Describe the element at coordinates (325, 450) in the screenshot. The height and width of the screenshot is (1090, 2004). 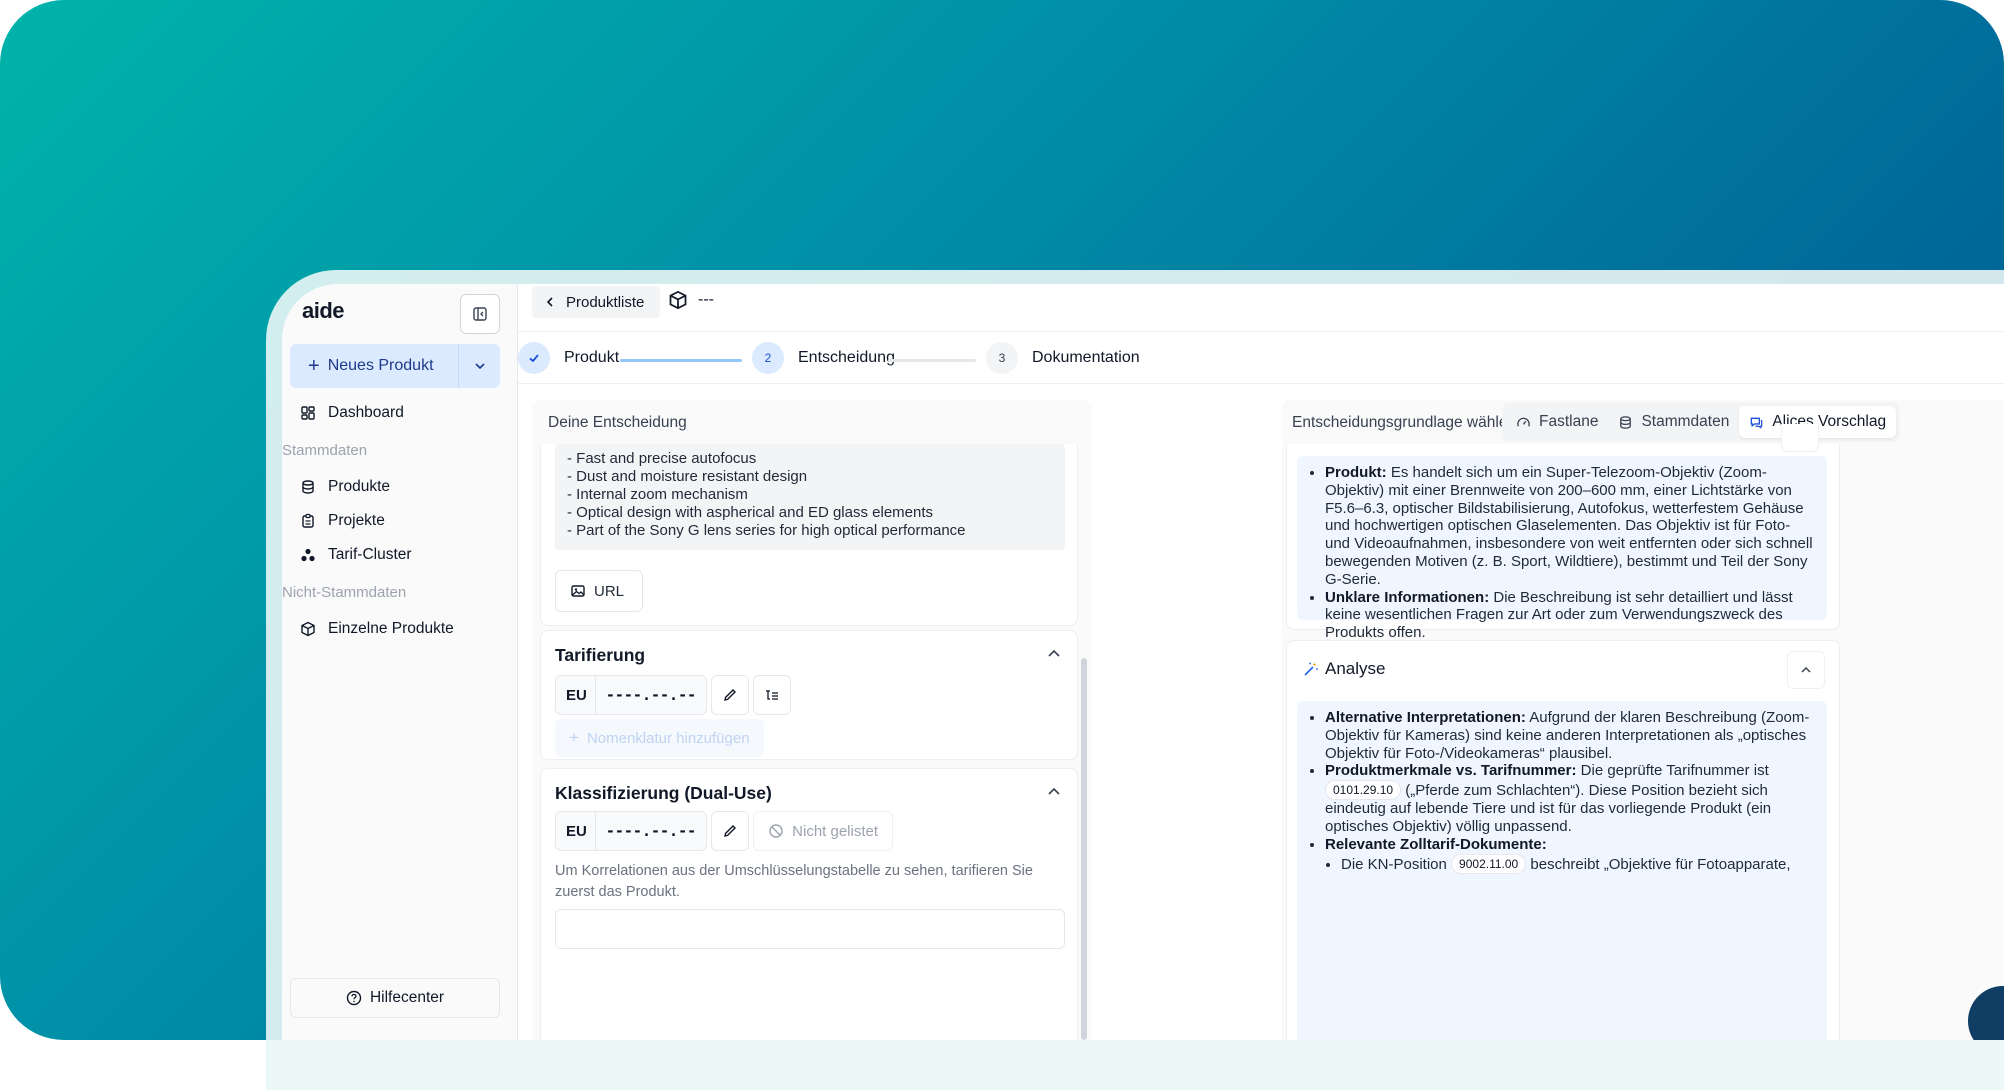
I see `sidebar-section-master: Stammdaten` at that location.